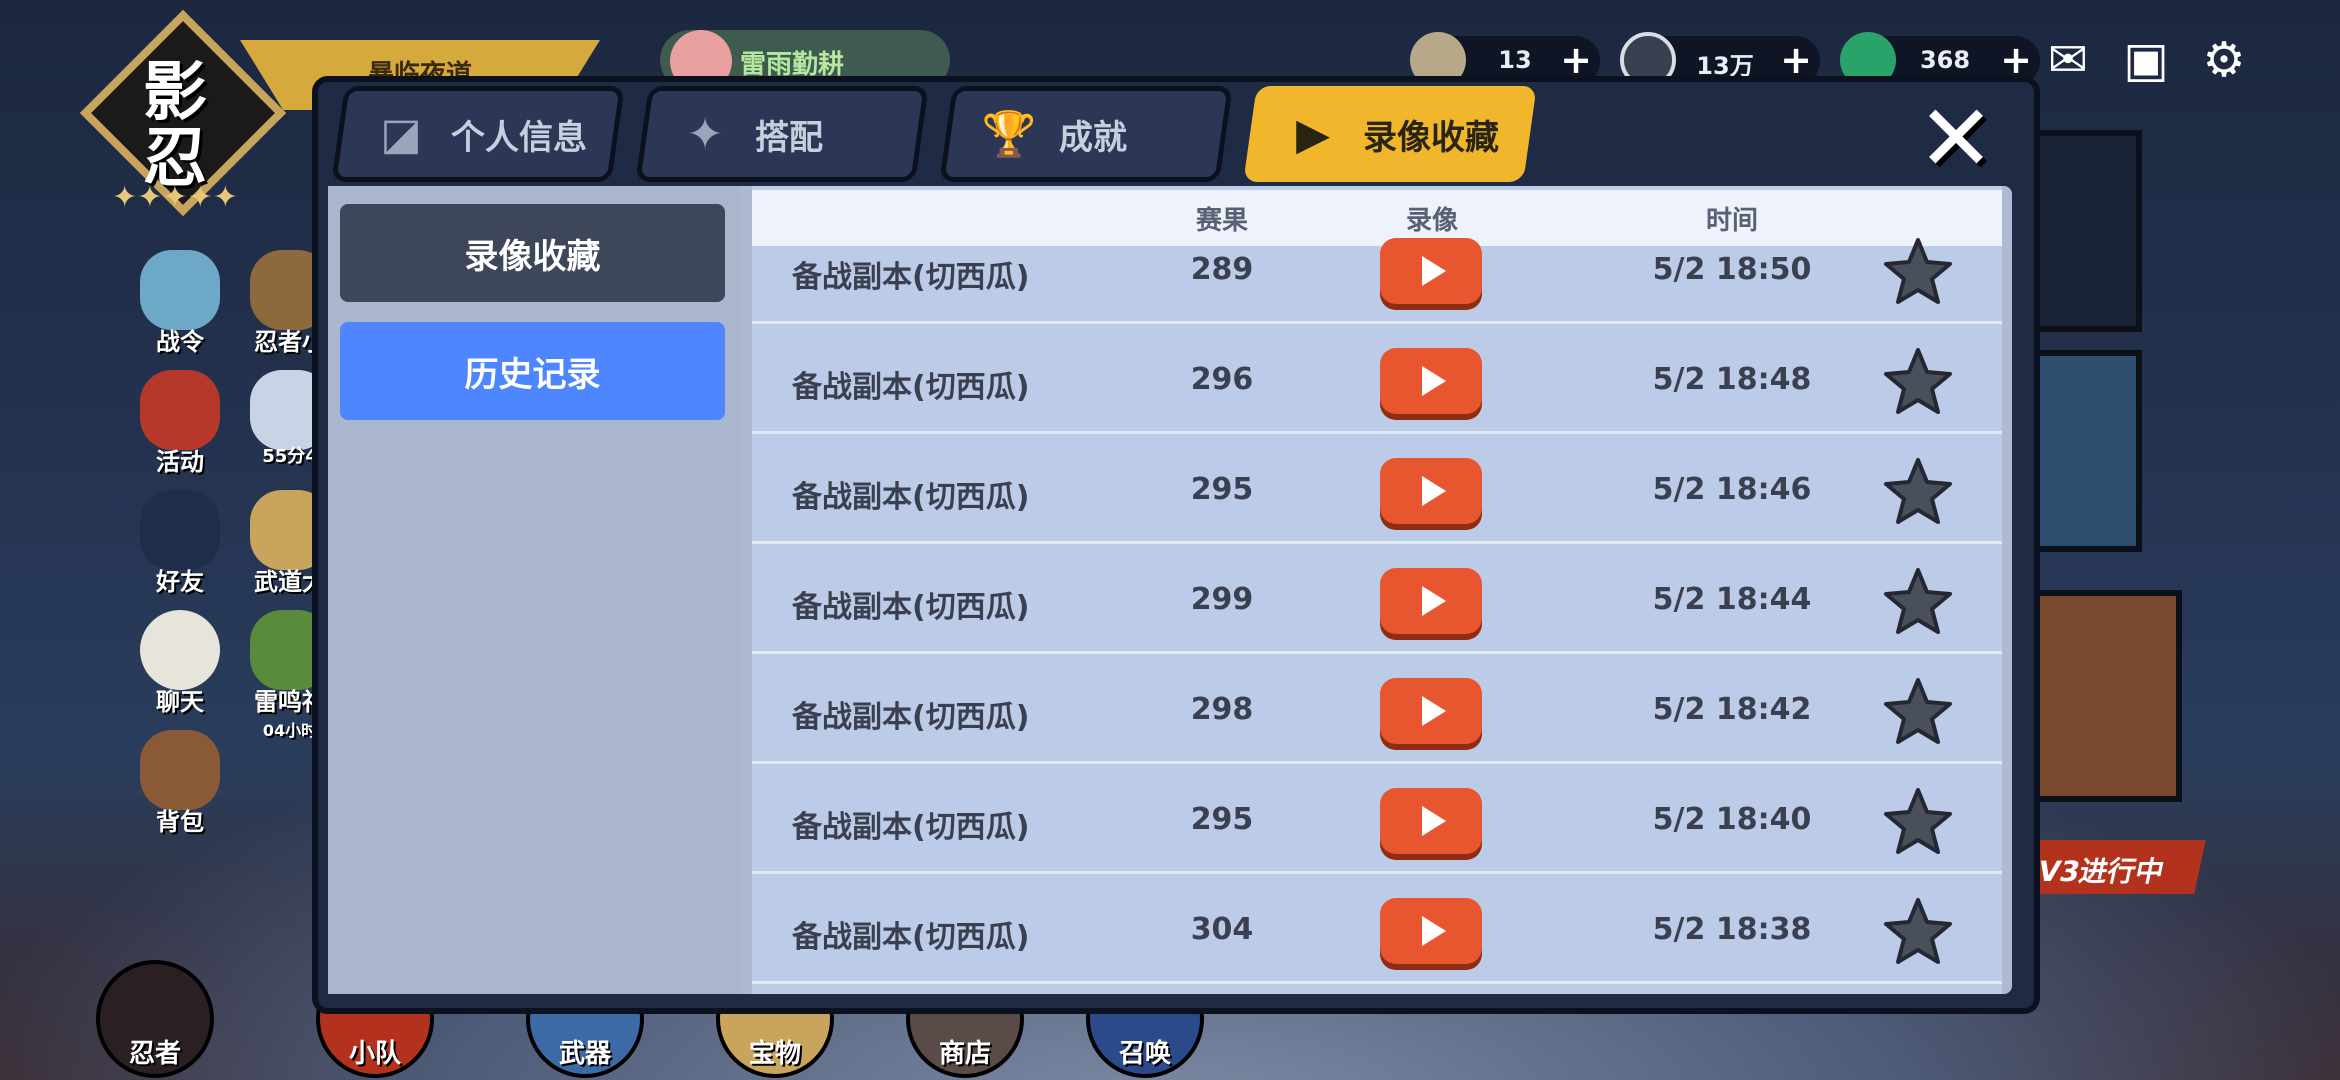 The height and width of the screenshot is (1080, 2340). Describe the element at coordinates (1732, 379) in the screenshot. I see `replay-time: 5/2 18:48` at that location.